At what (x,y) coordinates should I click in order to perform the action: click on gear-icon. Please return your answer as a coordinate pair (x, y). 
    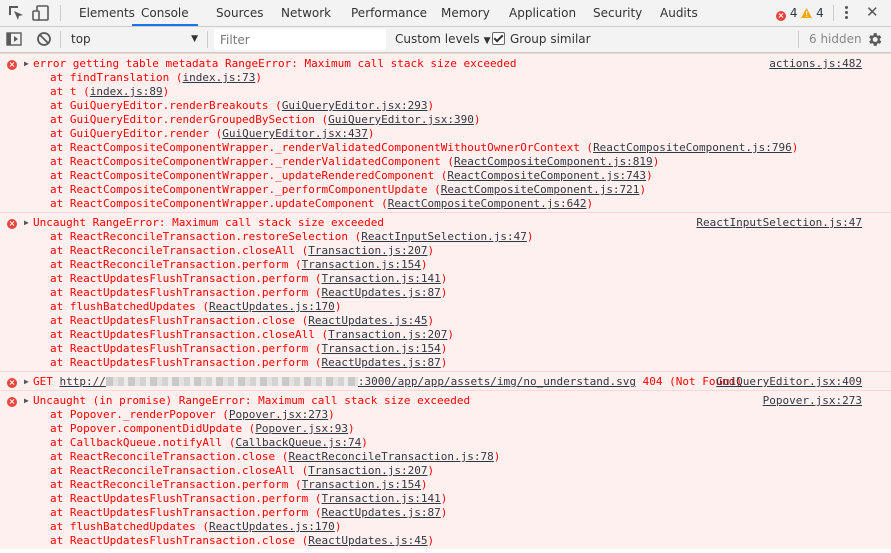
    Looking at the image, I should click on (874, 41).